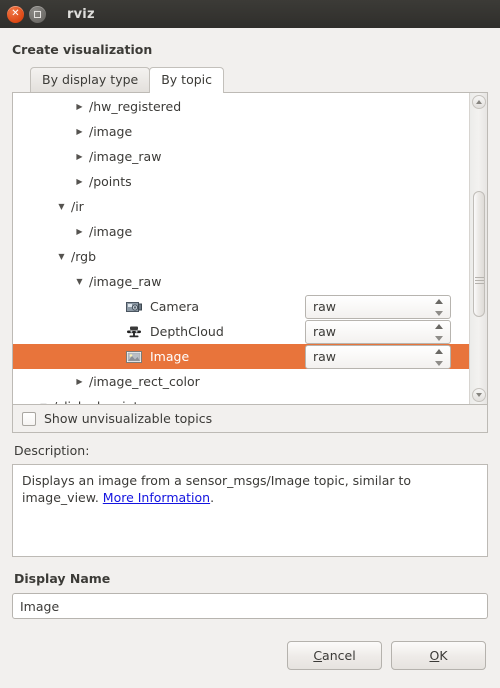  Describe the element at coordinates (250, 206) in the screenshot. I see `tree-item-ir: ▼/ir` at that location.